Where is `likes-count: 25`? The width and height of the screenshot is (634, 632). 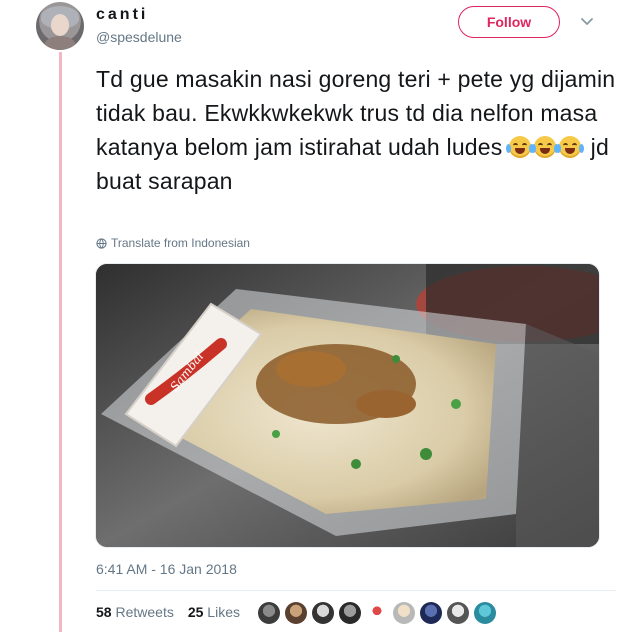 likes-count: 25 is located at coordinates (195, 612).